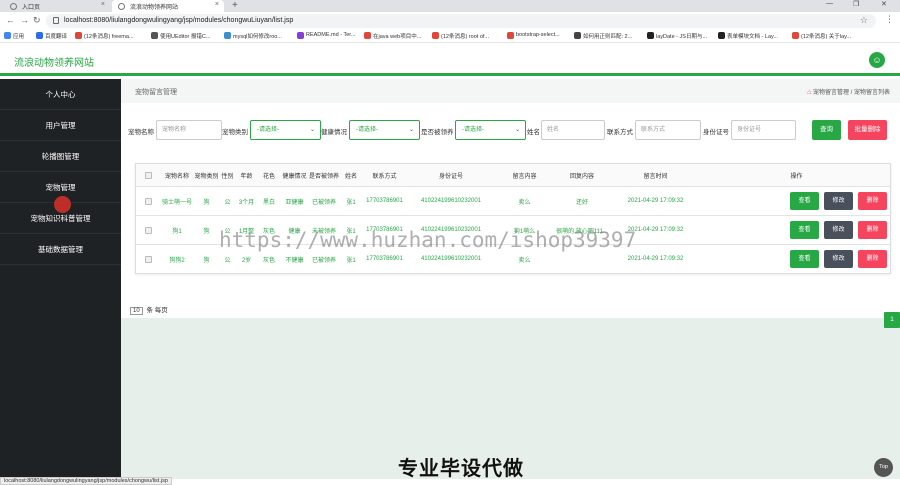 Image resolution: width=900 pixels, height=485 pixels. What do you see at coordinates (384, 130) in the screenshot?
I see `health-select: -请选择- ⌄` at bounding box center [384, 130].